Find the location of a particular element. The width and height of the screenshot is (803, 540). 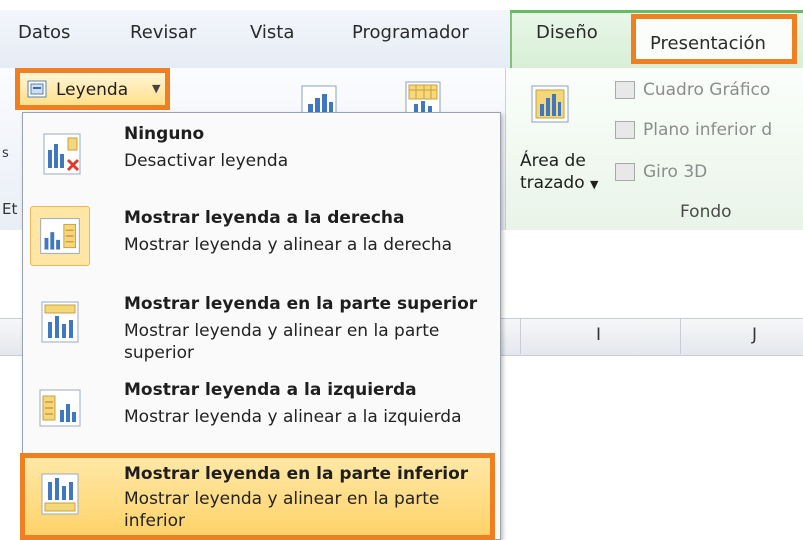

menu-item-desc: Mostrar leyenda y alinear a la derecha is located at coordinates (288, 245).